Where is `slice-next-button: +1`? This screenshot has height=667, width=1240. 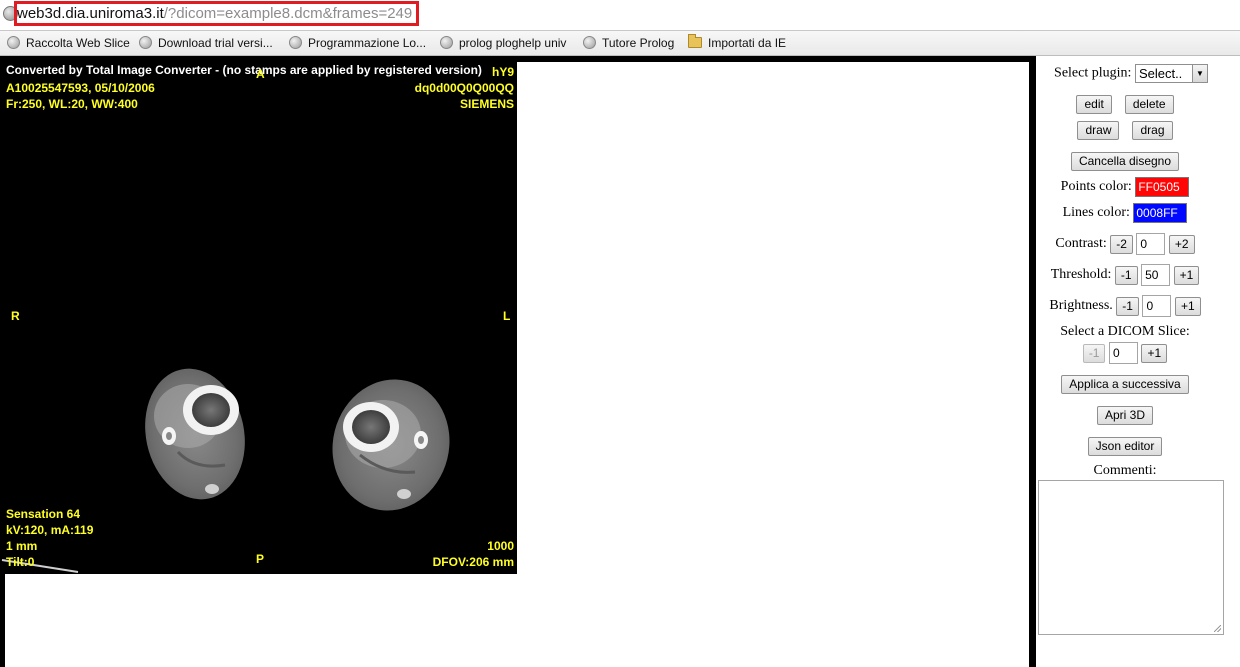 slice-next-button: +1 is located at coordinates (1154, 353).